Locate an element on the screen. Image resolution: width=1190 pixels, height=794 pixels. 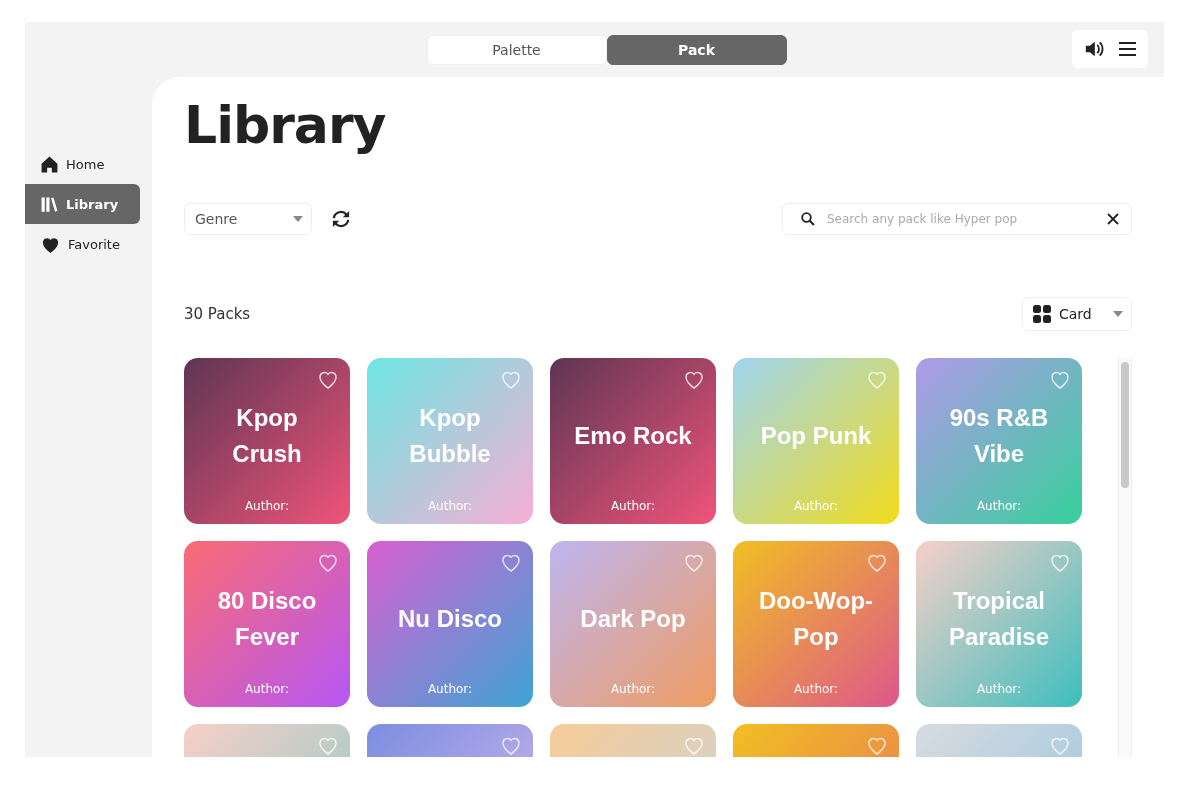
pack-card: Nu Disco Author: is located at coordinates (450, 624).